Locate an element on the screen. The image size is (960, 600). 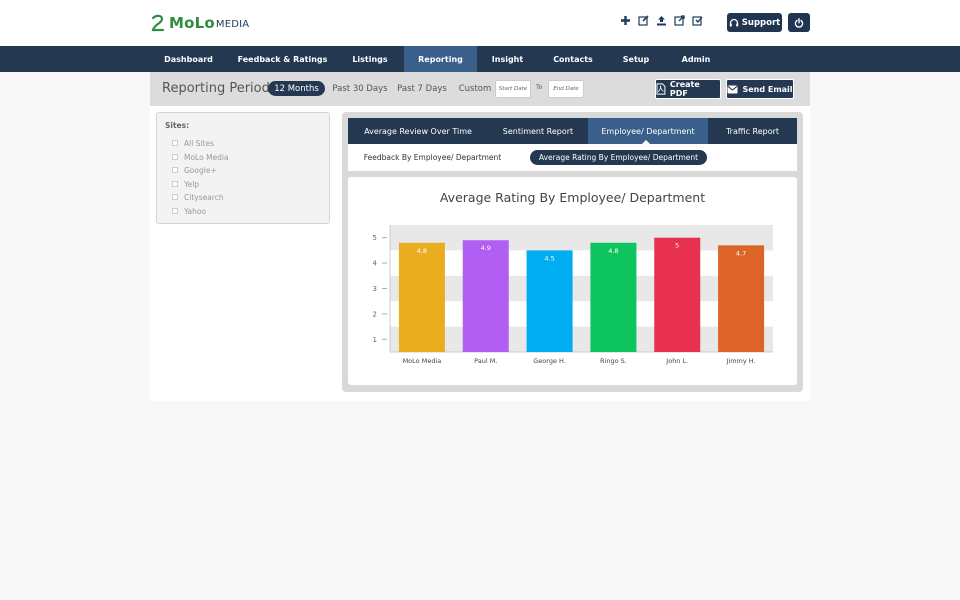
site-option-label: All Sites is located at coordinates (199, 143).